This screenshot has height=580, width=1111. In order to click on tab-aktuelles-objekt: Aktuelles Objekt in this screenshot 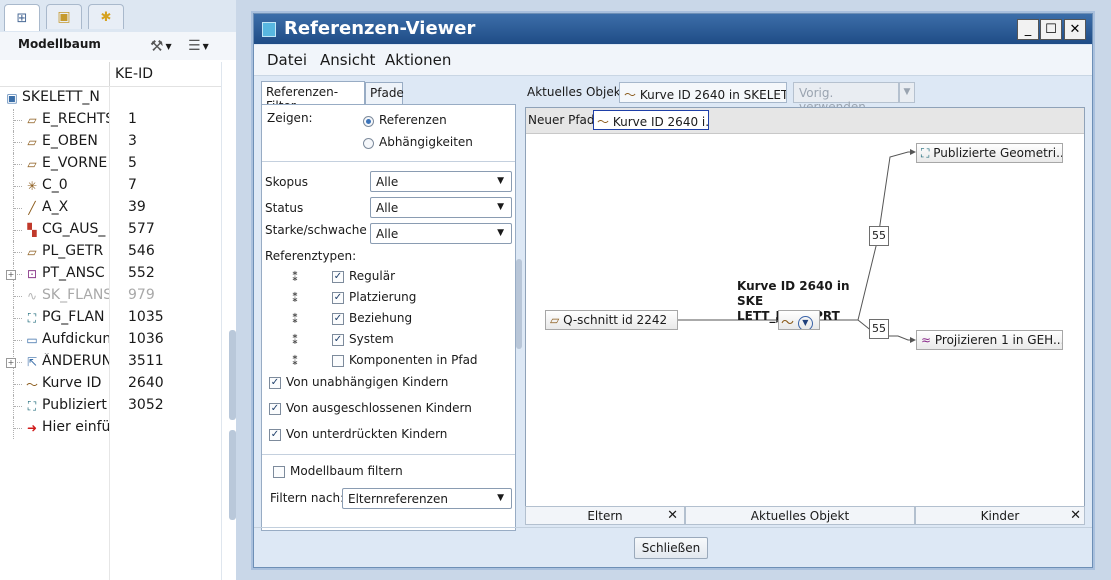, I will do `click(800, 515)`.